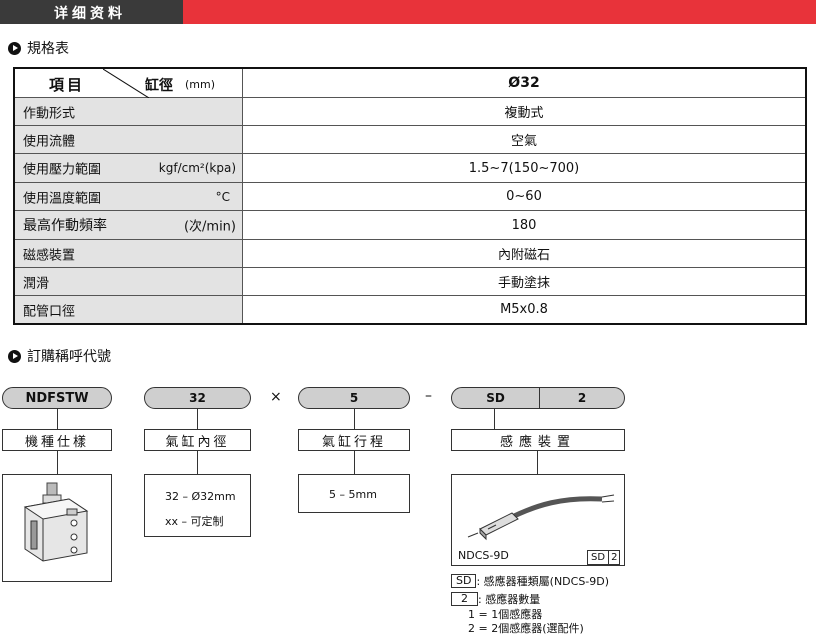  What do you see at coordinates (57, 440) in the screenshot?
I see `label-model: 機種仕樣` at bounding box center [57, 440].